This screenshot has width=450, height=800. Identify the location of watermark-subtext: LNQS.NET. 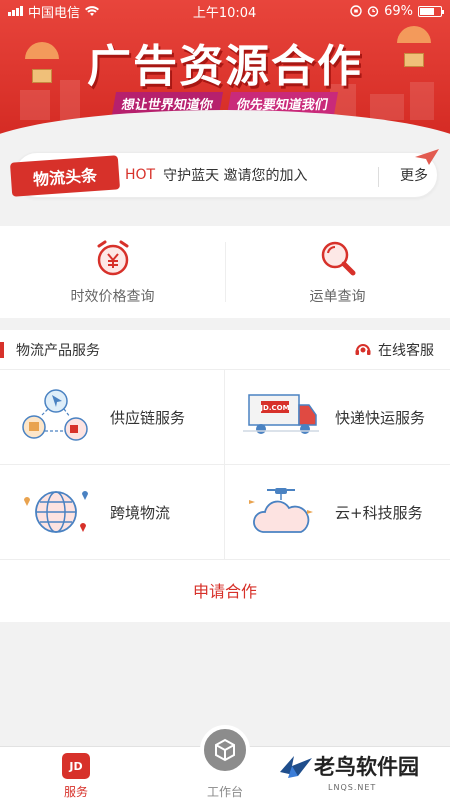
(352, 787).